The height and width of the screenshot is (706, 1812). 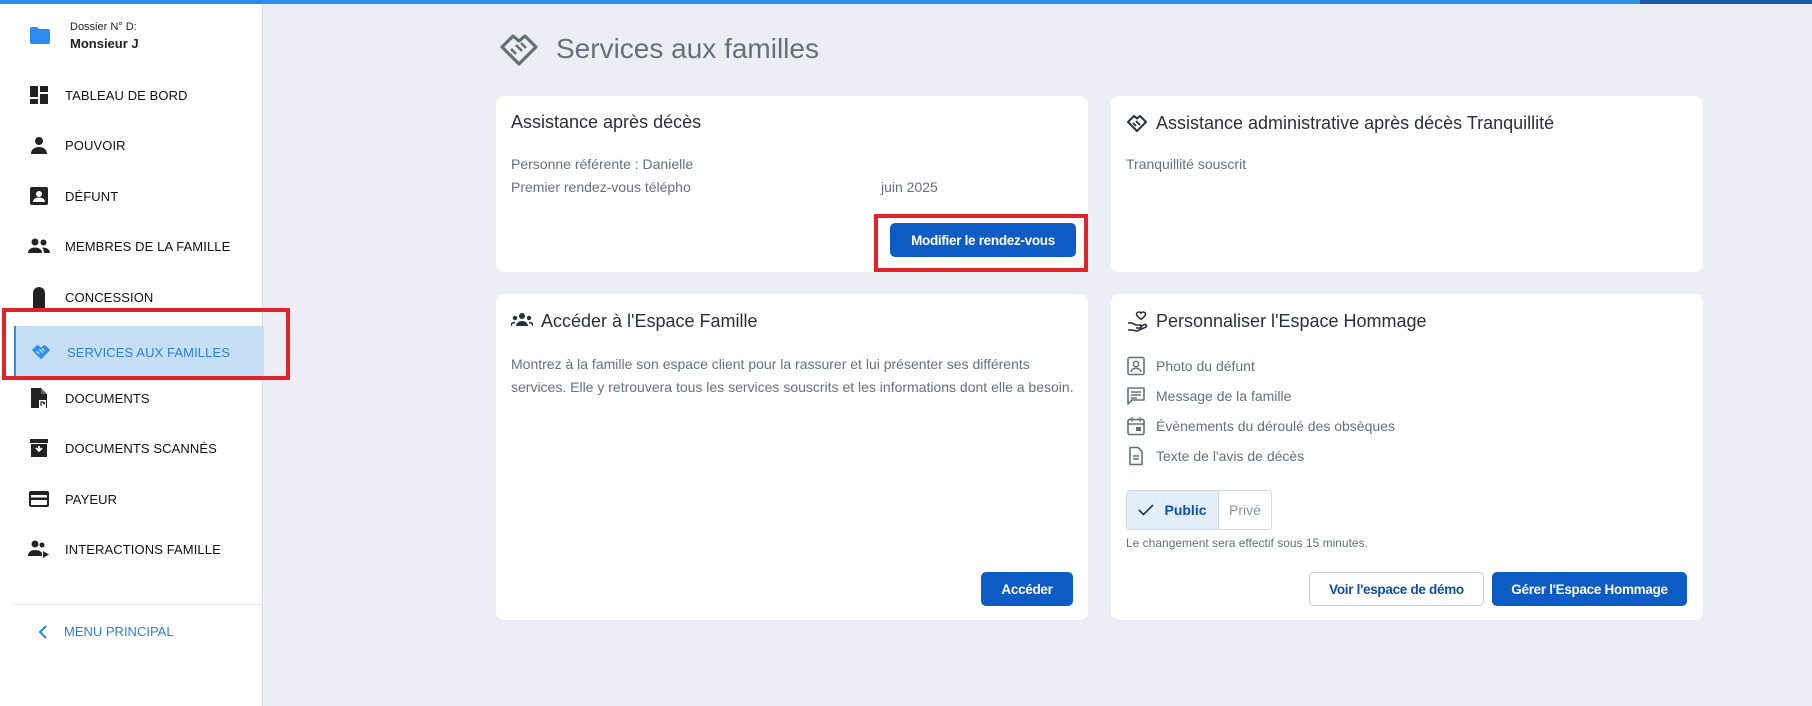 What do you see at coordinates (601, 187) in the screenshot?
I see `appointment-text-prefix: Premier rendez-vous télépho` at bounding box center [601, 187].